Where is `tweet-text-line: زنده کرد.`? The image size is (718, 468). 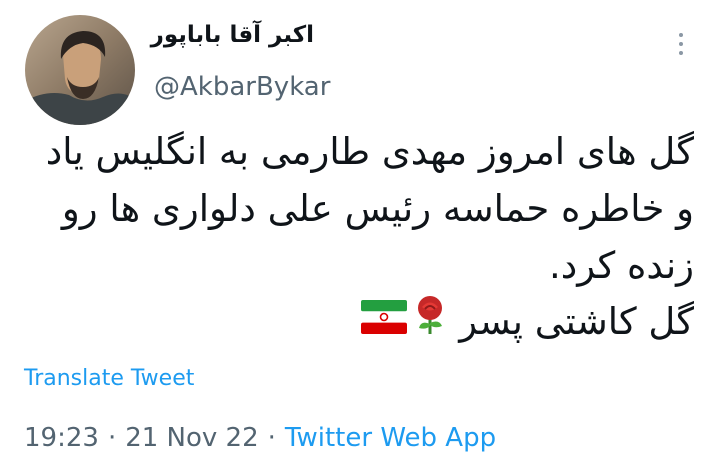 tweet-text-line: زنده کرد. is located at coordinates (621, 265).